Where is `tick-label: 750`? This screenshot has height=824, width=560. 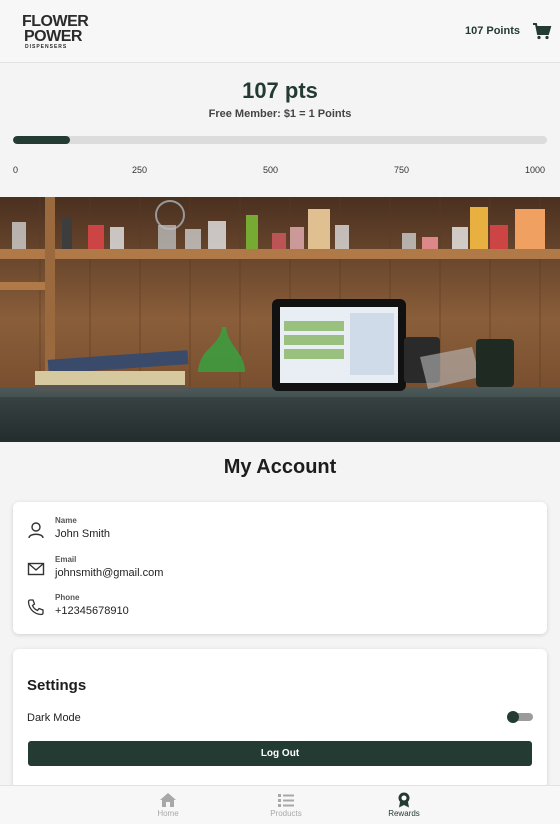
tick-label: 750 is located at coordinates (402, 170).